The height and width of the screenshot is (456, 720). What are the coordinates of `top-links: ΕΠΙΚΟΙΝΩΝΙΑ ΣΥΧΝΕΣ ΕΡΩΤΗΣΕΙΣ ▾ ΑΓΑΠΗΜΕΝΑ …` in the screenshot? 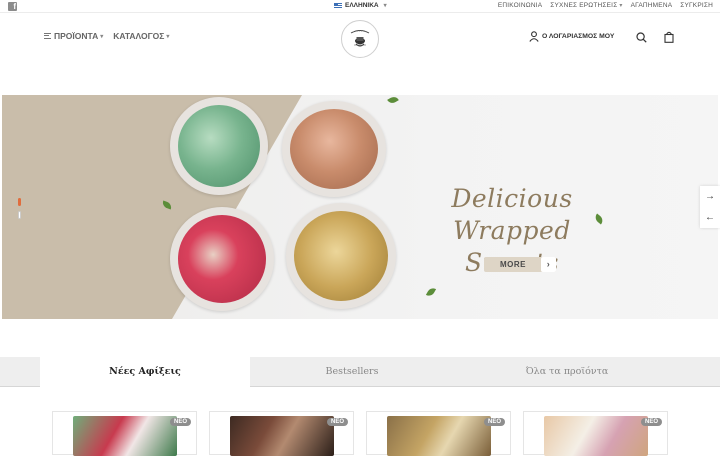 It's located at (605, 5).